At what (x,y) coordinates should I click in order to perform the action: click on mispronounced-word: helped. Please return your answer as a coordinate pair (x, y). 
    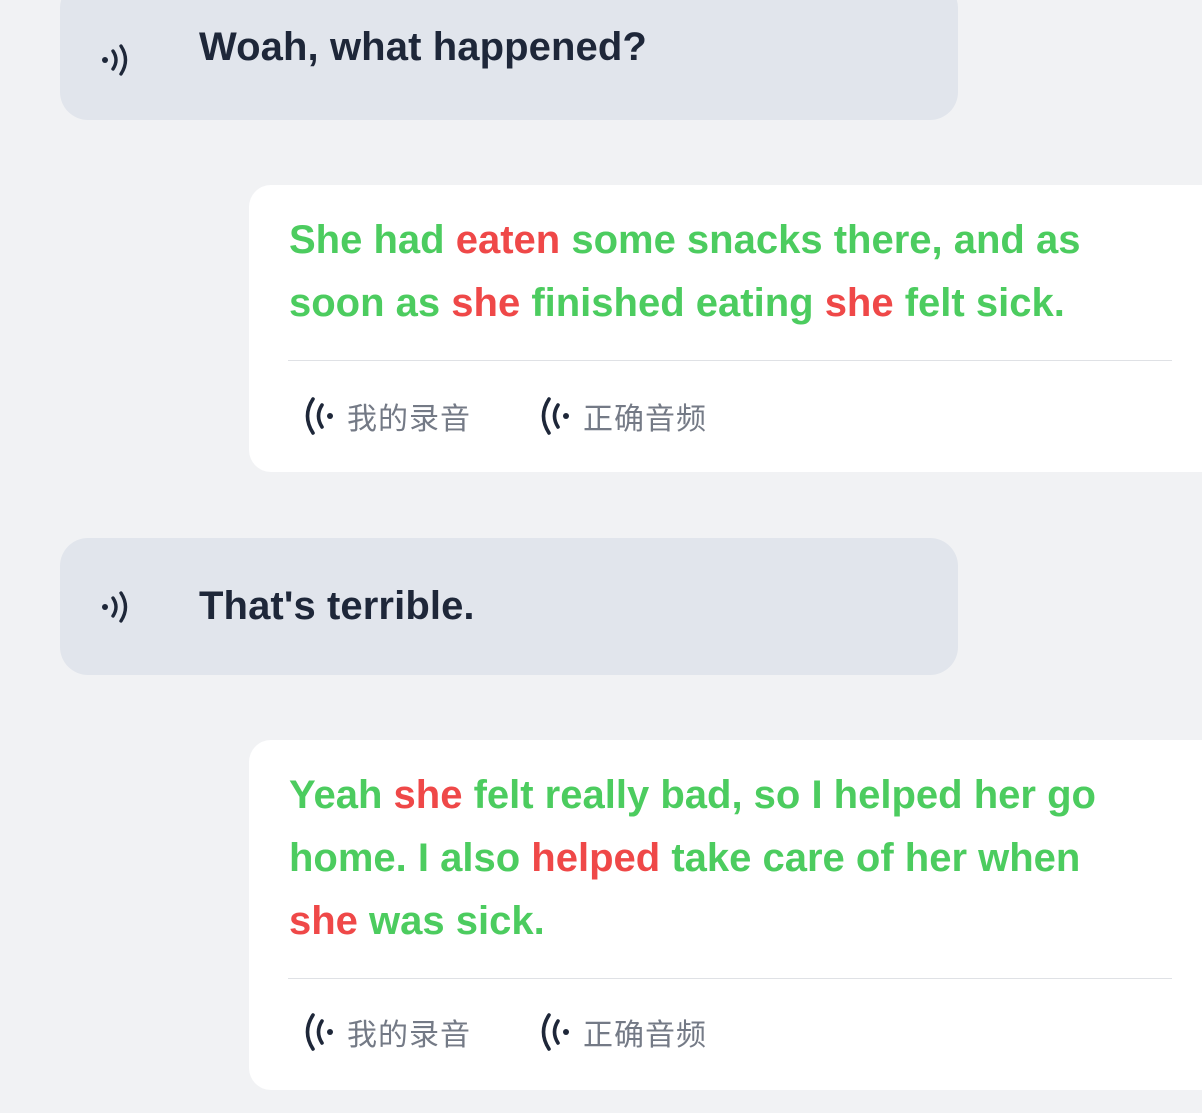
    Looking at the image, I should click on (596, 858).